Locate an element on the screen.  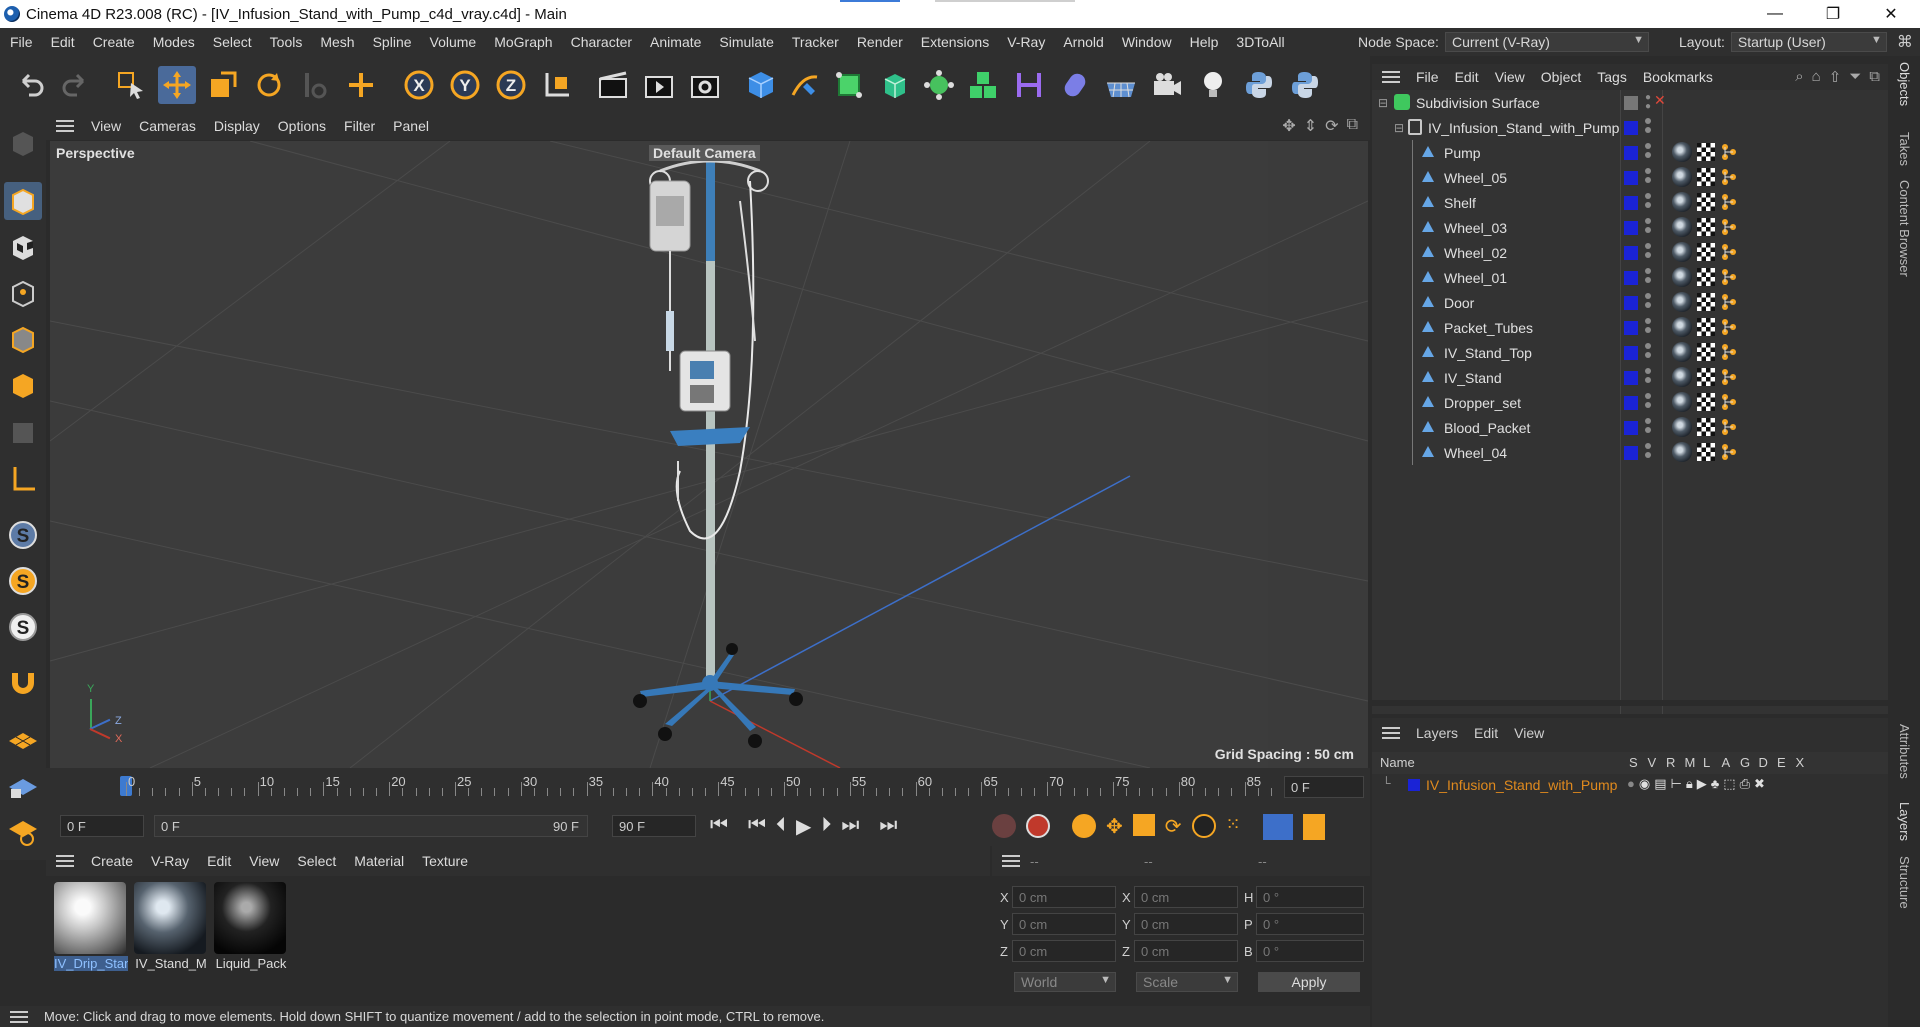
object-row: Blood_Packet is located at coordinates (1630, 427).